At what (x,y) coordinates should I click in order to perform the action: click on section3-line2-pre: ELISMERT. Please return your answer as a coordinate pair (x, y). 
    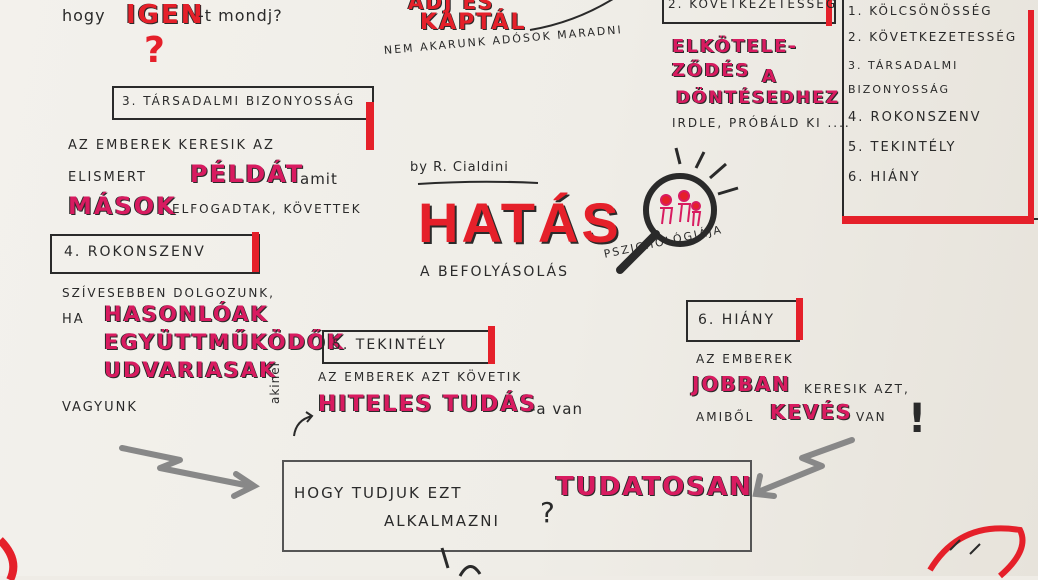
    Looking at the image, I should click on (108, 177).